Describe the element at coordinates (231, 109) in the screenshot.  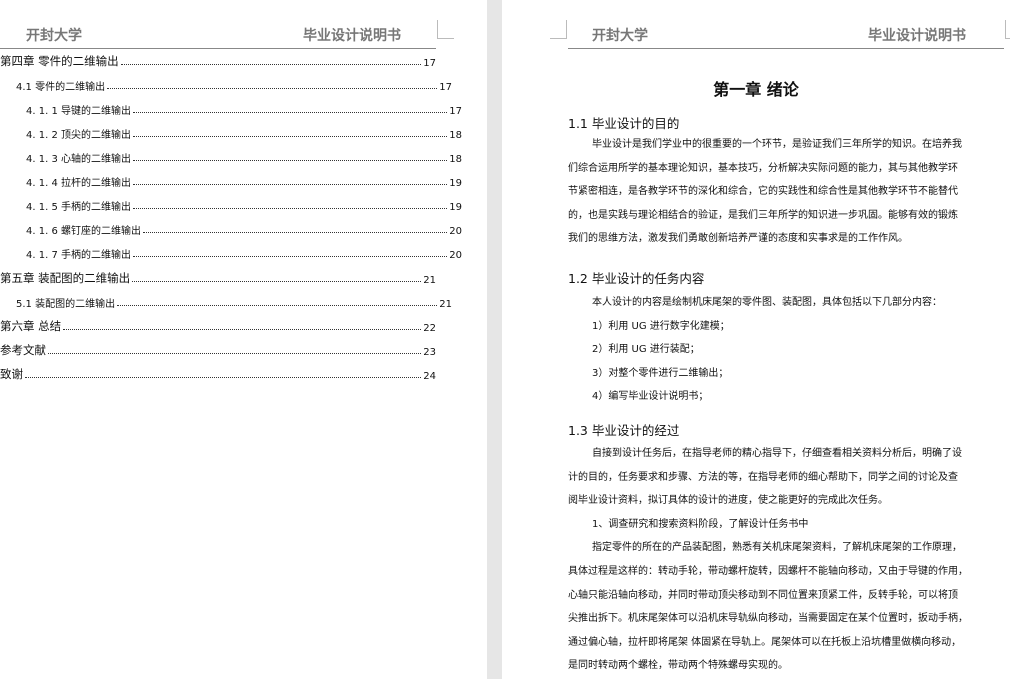
I see `toc-entry: 4. 1. 1 导键的二维输出 17` at that location.